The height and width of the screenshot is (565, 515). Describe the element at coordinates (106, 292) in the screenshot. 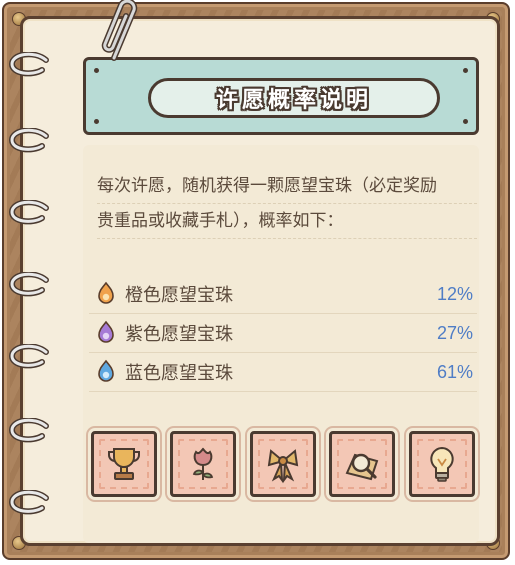

I see `orange-orb-icon` at that location.